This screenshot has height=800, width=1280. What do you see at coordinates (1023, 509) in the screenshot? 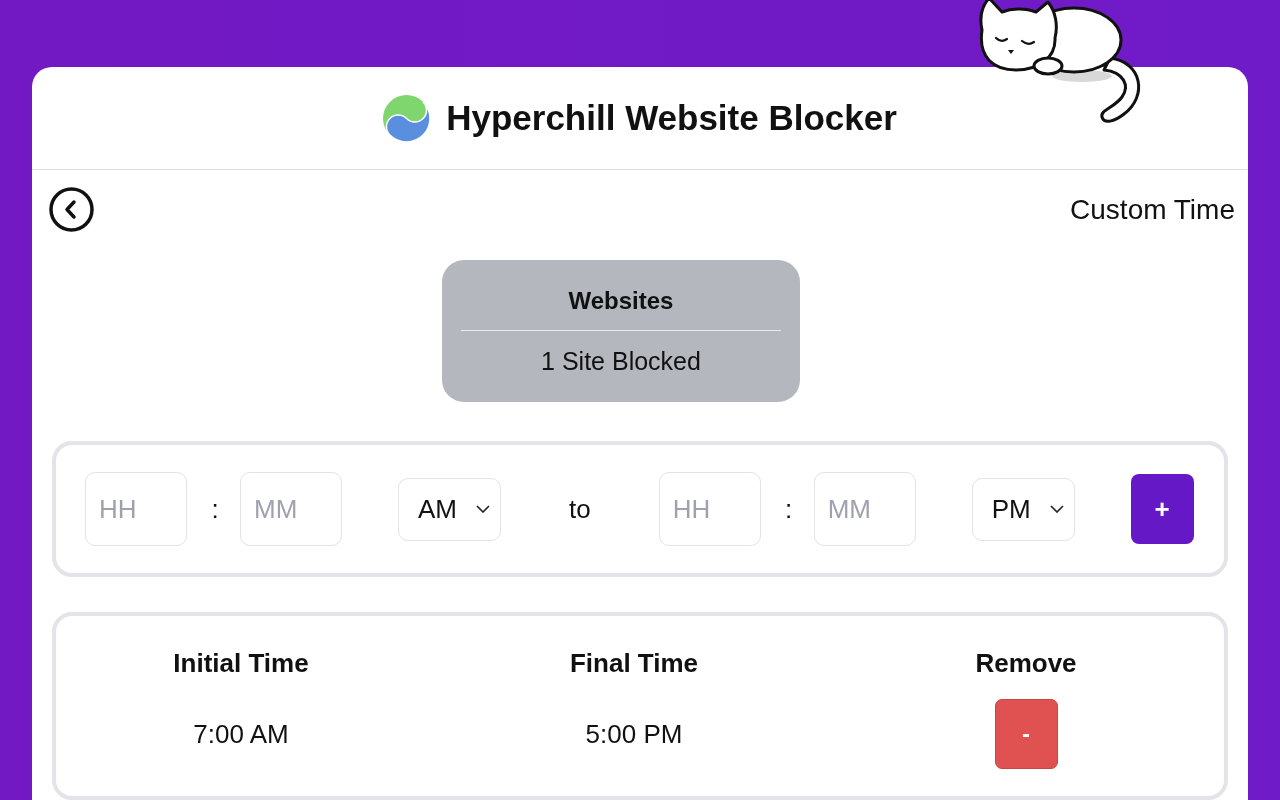
I see `period-select: PM` at bounding box center [1023, 509].